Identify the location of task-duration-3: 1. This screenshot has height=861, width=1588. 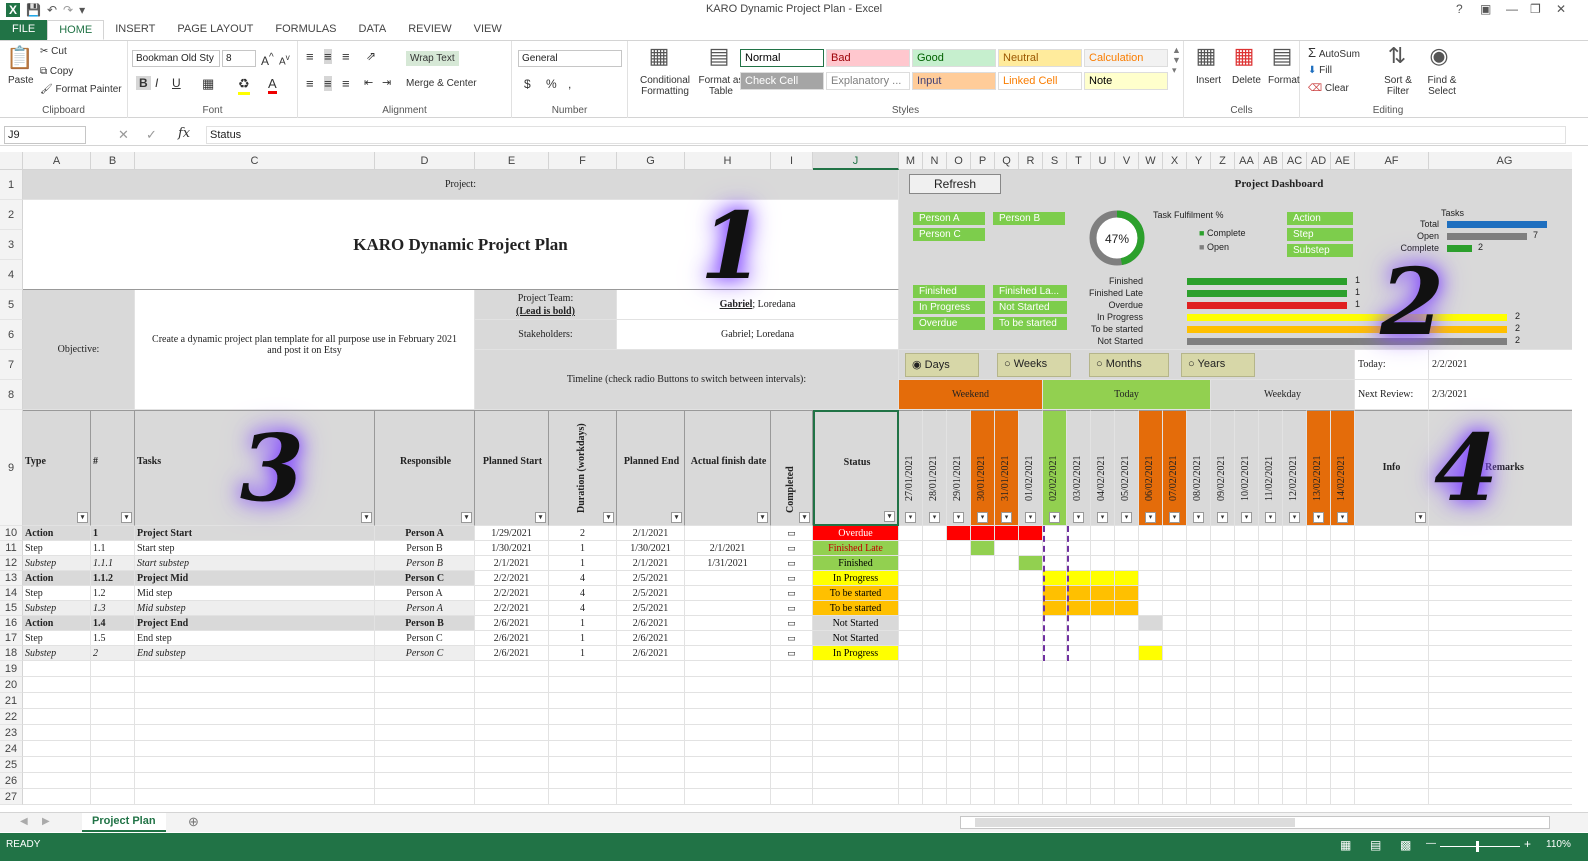
(583, 563).